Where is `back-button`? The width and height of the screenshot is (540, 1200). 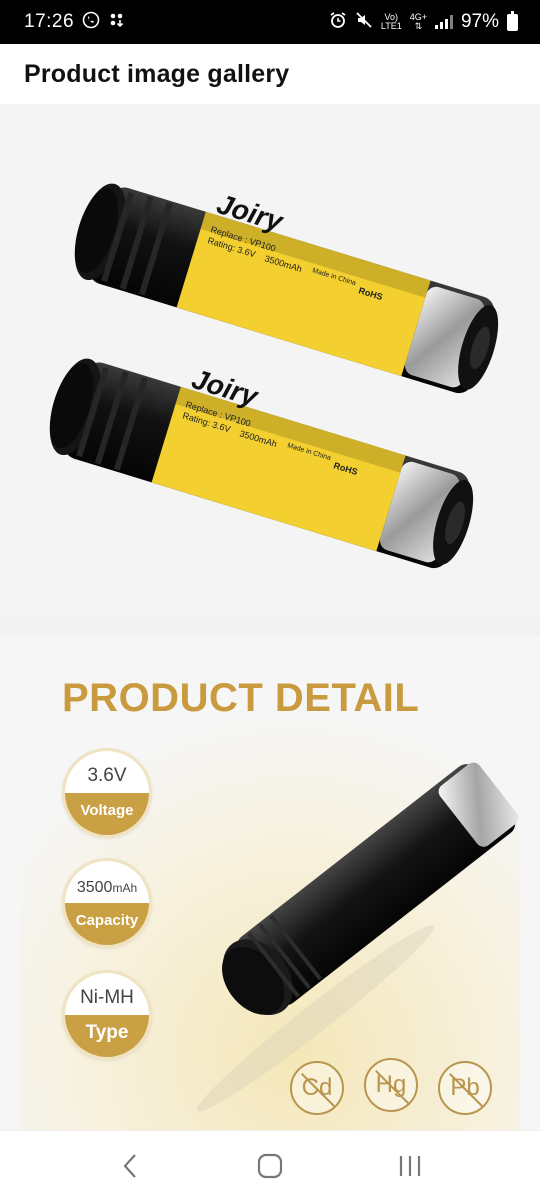
back-button is located at coordinates (130, 1166).